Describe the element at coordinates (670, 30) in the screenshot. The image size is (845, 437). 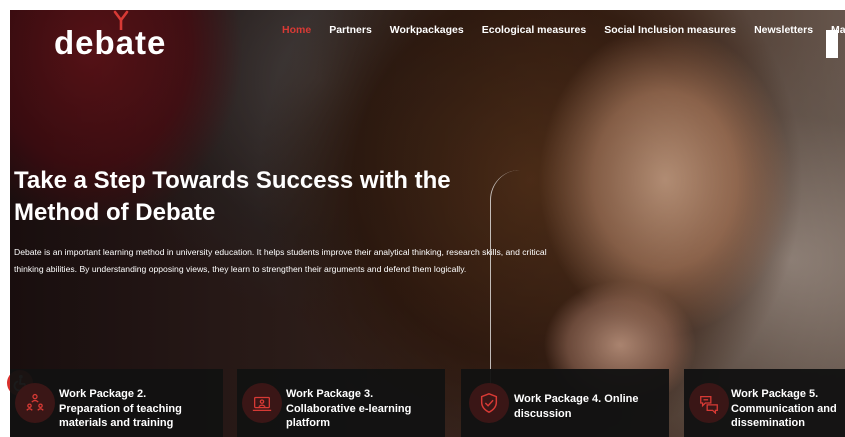
I see `nav-item-social-inclusion-measures: Social Inclusion measures` at that location.